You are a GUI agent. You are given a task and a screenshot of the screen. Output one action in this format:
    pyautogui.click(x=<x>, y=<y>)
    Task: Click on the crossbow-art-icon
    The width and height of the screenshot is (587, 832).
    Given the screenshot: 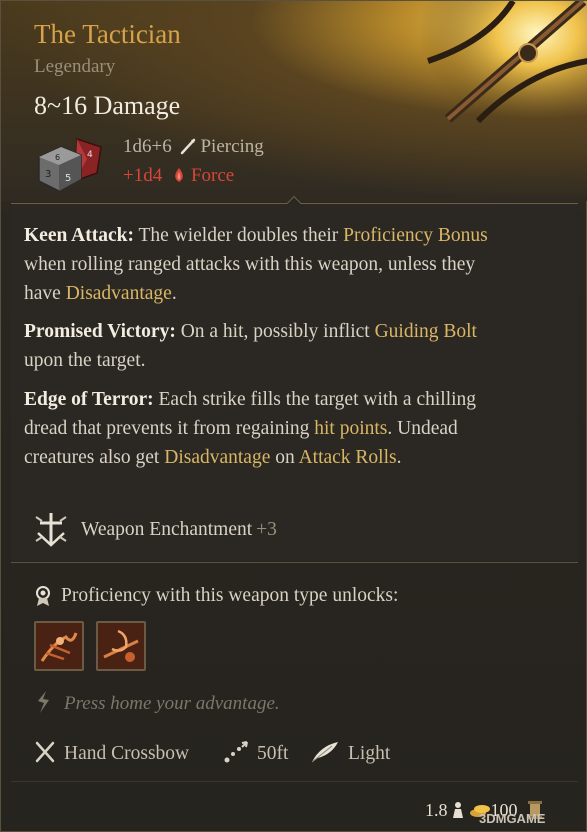 What is the action you would take?
    pyautogui.click(x=502, y=66)
    